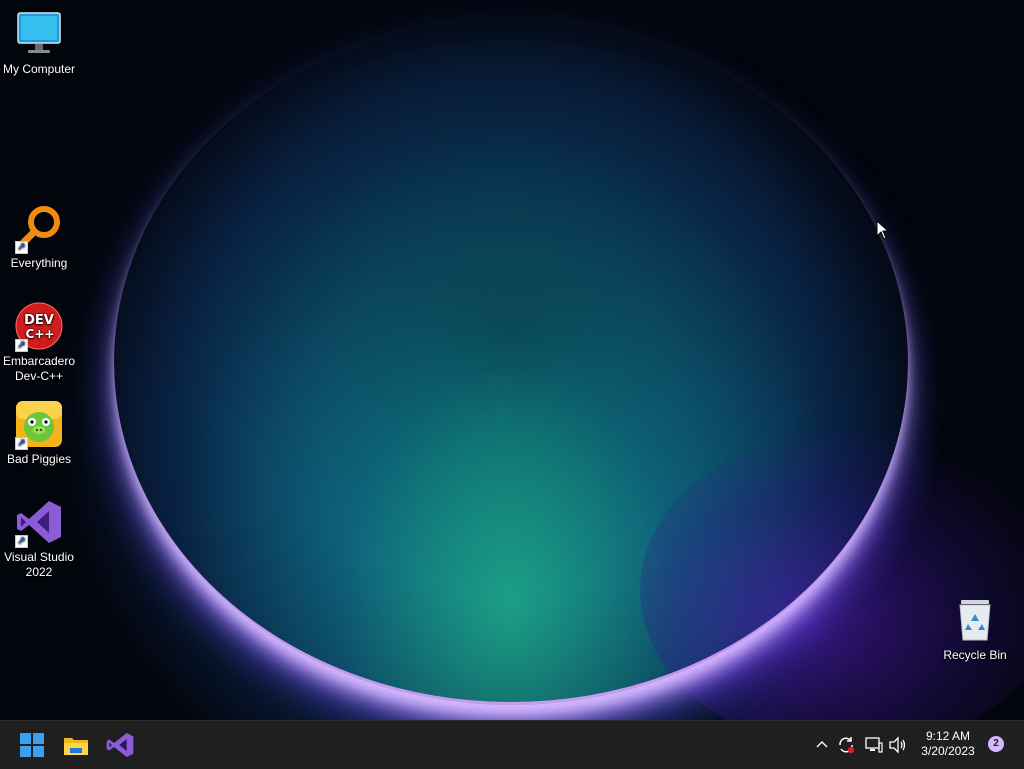 The height and width of the screenshot is (769, 1024). I want to click on desktop-icon-label: Everything, so click(39, 263).